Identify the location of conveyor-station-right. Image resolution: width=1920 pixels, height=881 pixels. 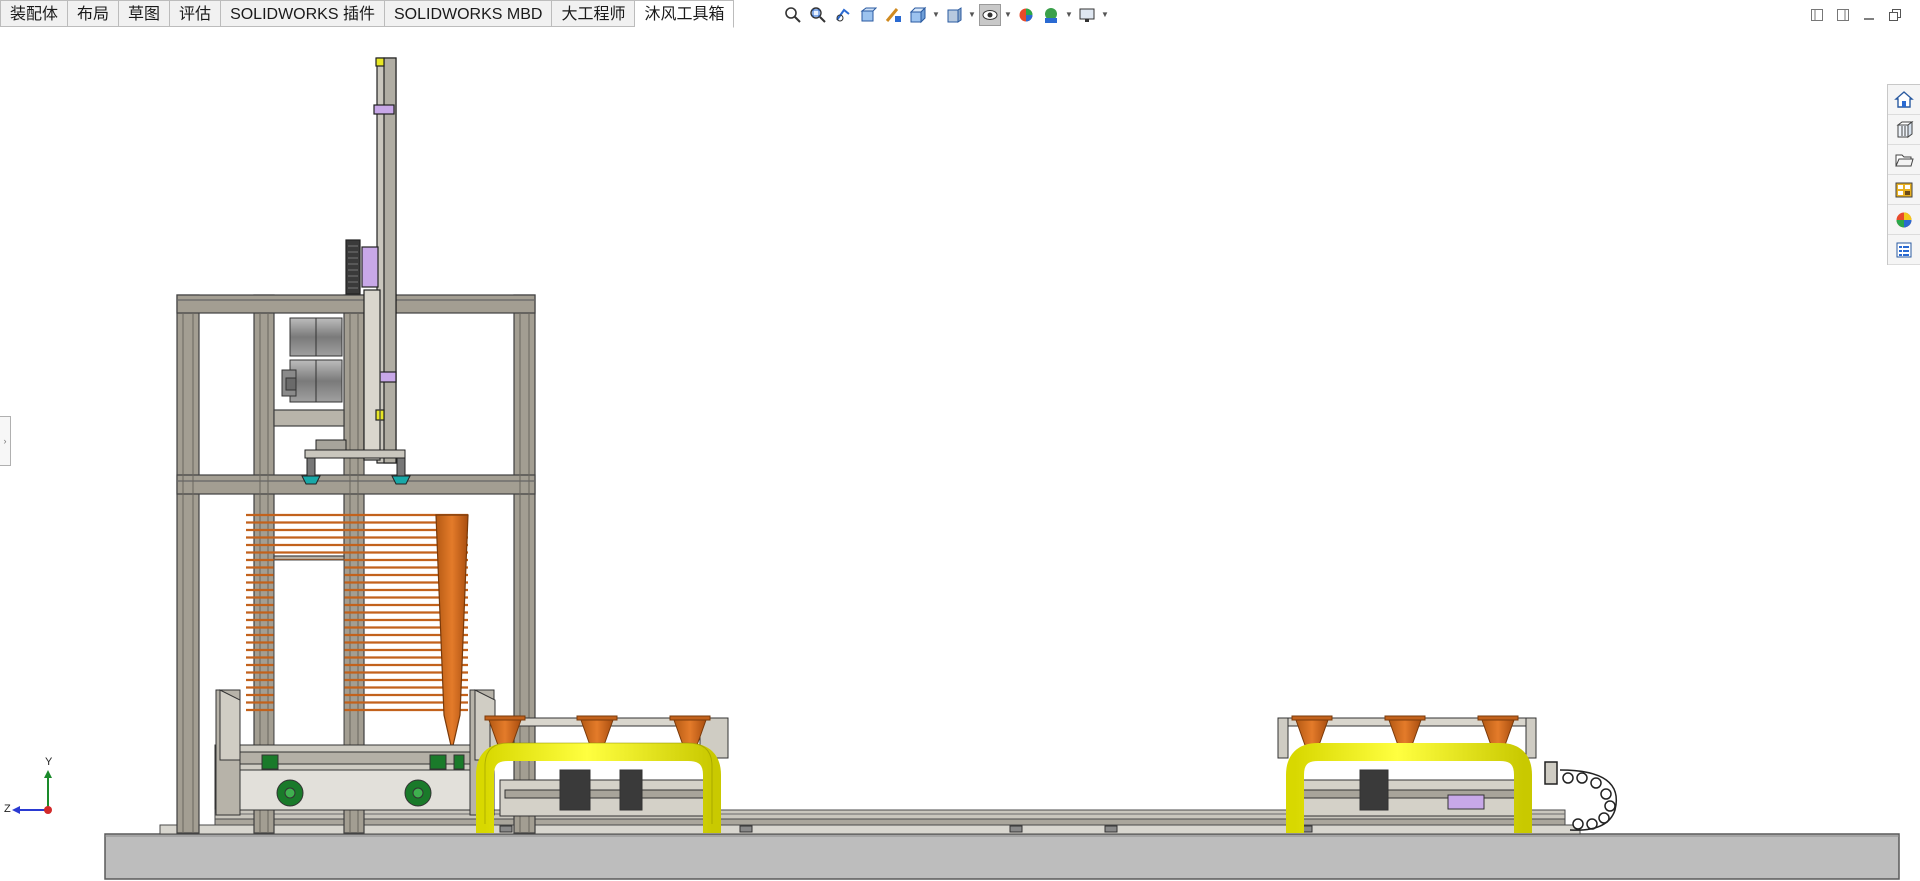
(1407, 774).